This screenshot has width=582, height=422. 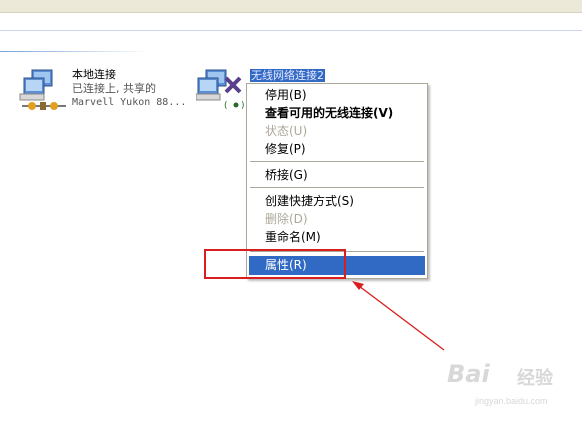 I want to click on watermark-brand: Bai, so click(x=468, y=374).